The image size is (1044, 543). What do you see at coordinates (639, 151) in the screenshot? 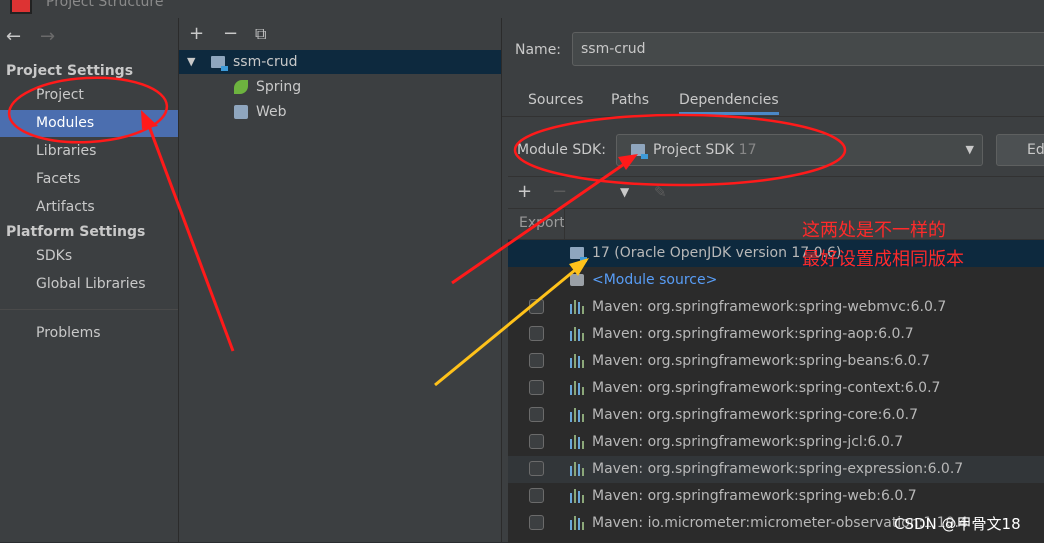
I see `sdk-folder-icon` at bounding box center [639, 151].